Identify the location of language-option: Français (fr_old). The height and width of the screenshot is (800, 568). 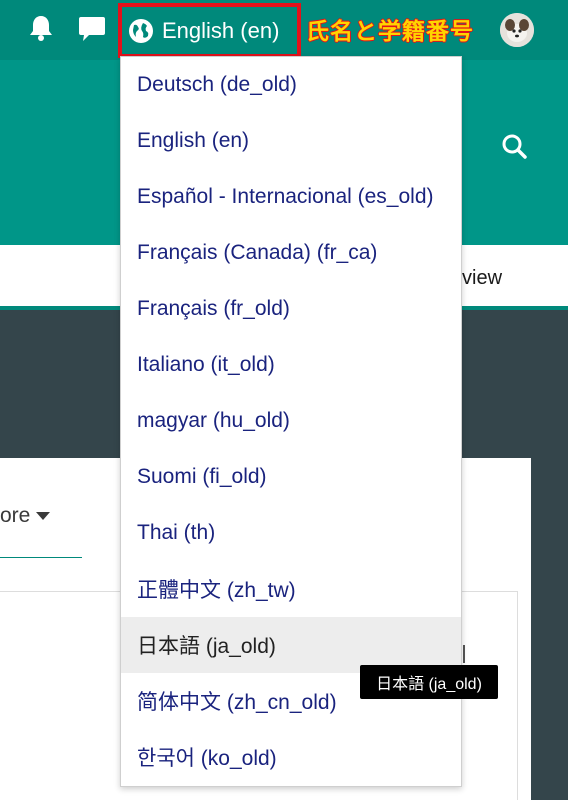
(291, 309).